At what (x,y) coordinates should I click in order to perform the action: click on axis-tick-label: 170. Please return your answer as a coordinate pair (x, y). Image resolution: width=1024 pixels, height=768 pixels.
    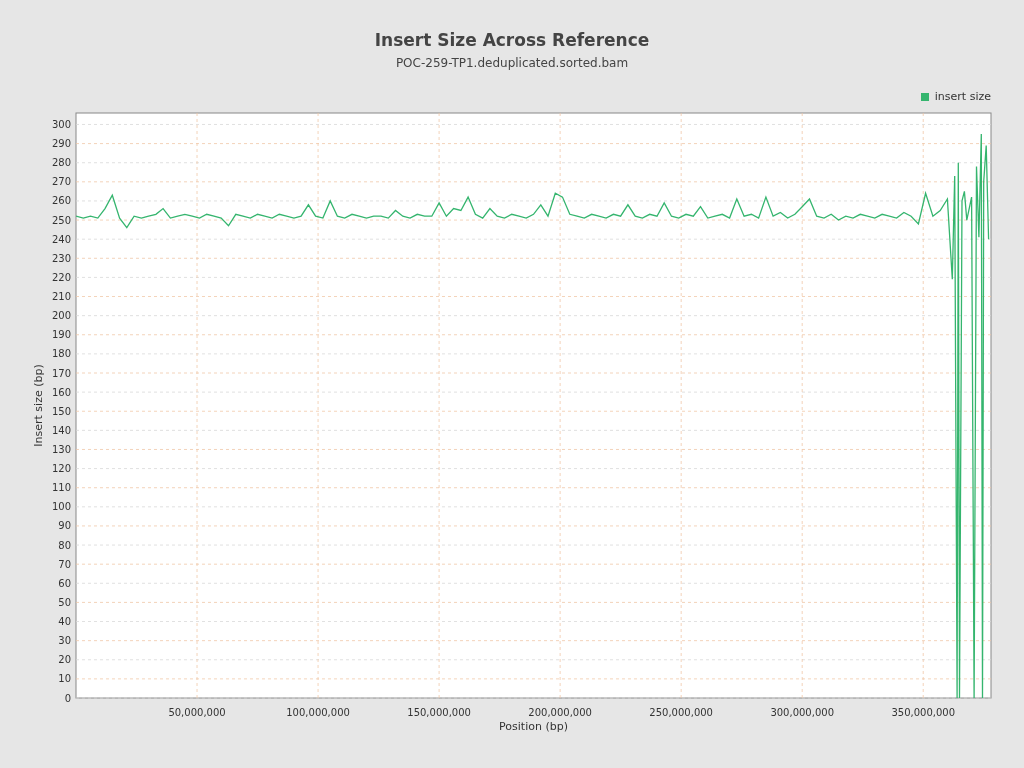
    Looking at the image, I should click on (61, 373).